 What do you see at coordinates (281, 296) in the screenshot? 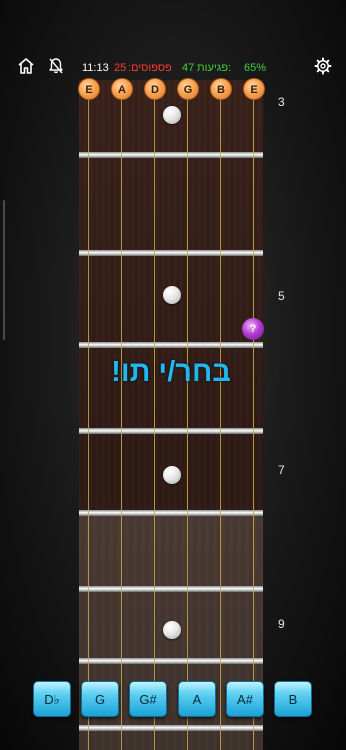
I see `fret-number: 5` at bounding box center [281, 296].